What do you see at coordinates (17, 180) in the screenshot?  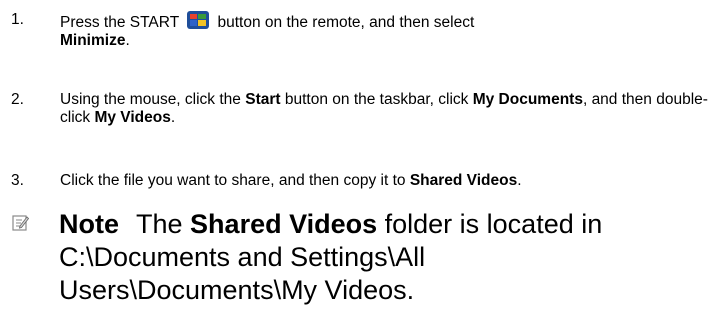 I see `step-number: 3.` at bounding box center [17, 180].